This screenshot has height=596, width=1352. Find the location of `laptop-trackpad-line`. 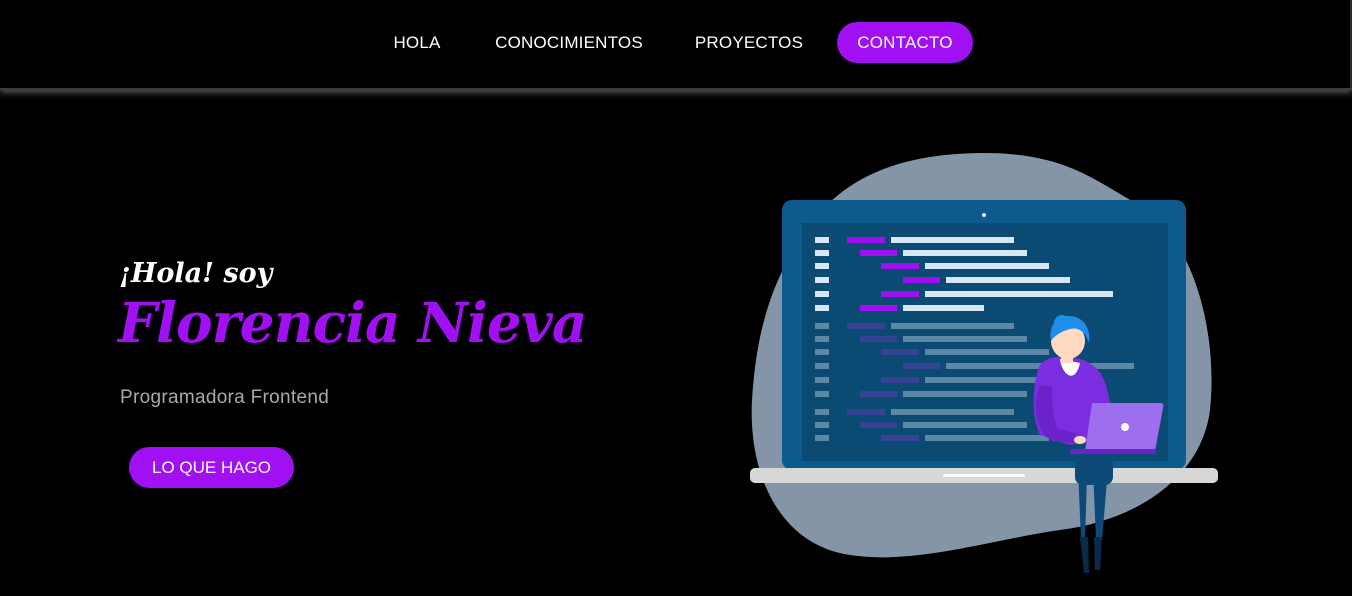

laptop-trackpad-line is located at coordinates (984, 475).